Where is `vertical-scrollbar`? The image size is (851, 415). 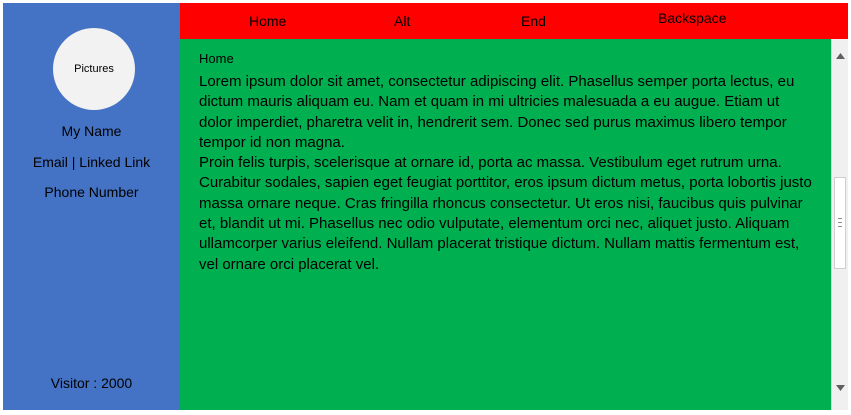
vertical-scrollbar is located at coordinates (839, 224).